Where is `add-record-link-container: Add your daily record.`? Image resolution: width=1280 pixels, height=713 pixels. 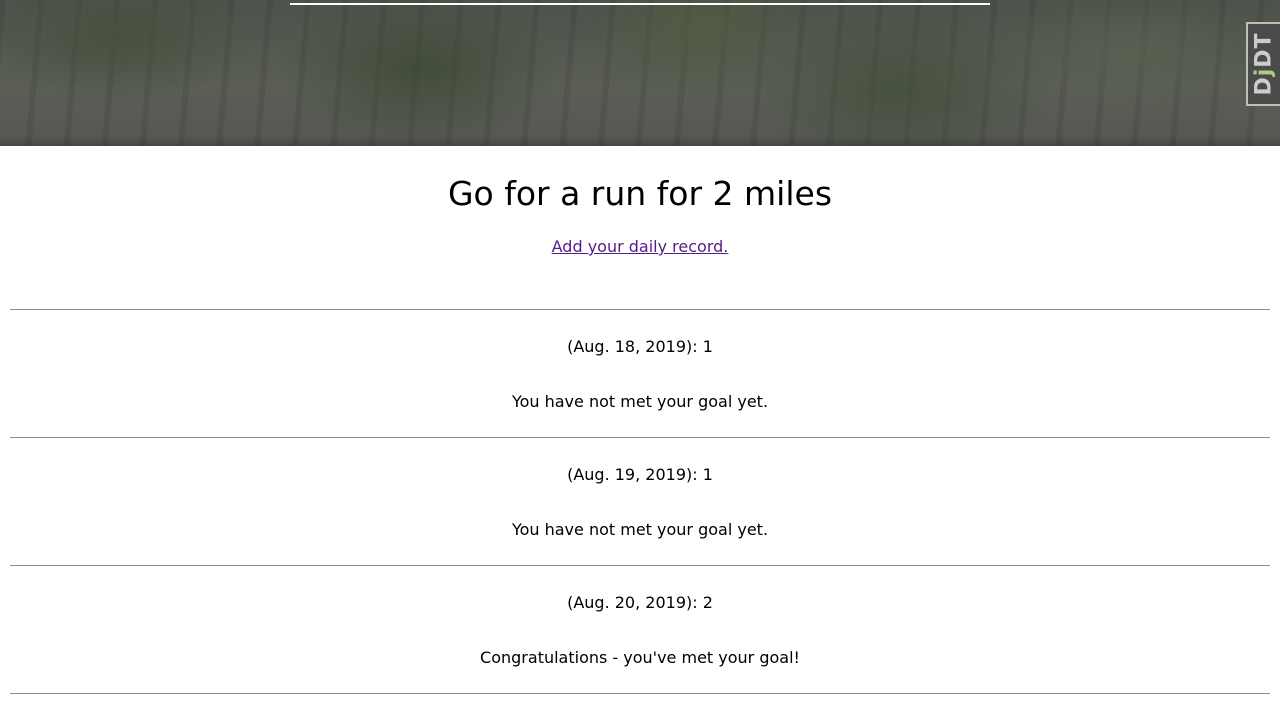
add-record-link-container: Add your daily record. is located at coordinates (640, 246).